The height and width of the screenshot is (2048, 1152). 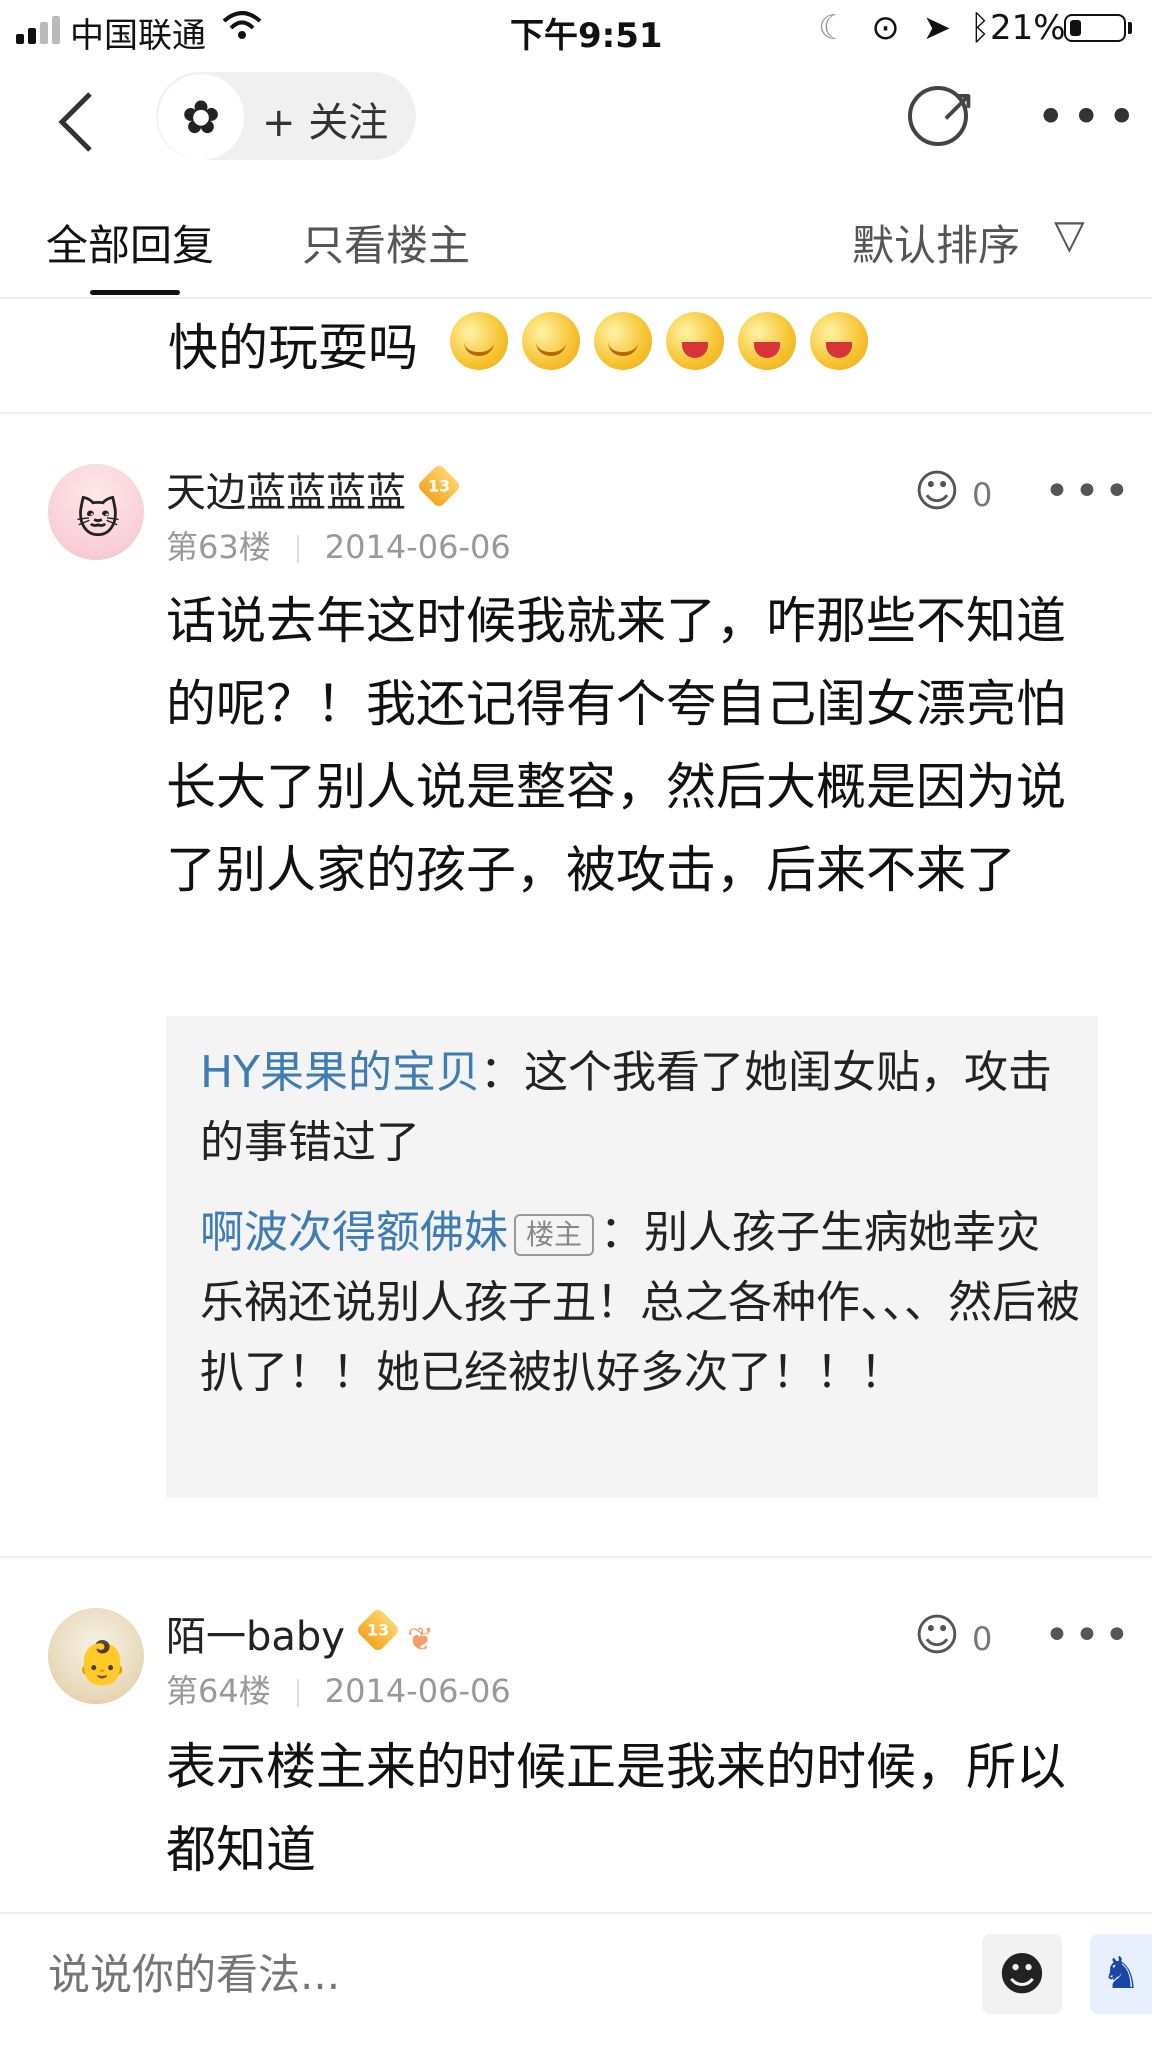 I want to click on post-header: 天边蓝蓝蓝蓝 13, so click(x=314, y=489).